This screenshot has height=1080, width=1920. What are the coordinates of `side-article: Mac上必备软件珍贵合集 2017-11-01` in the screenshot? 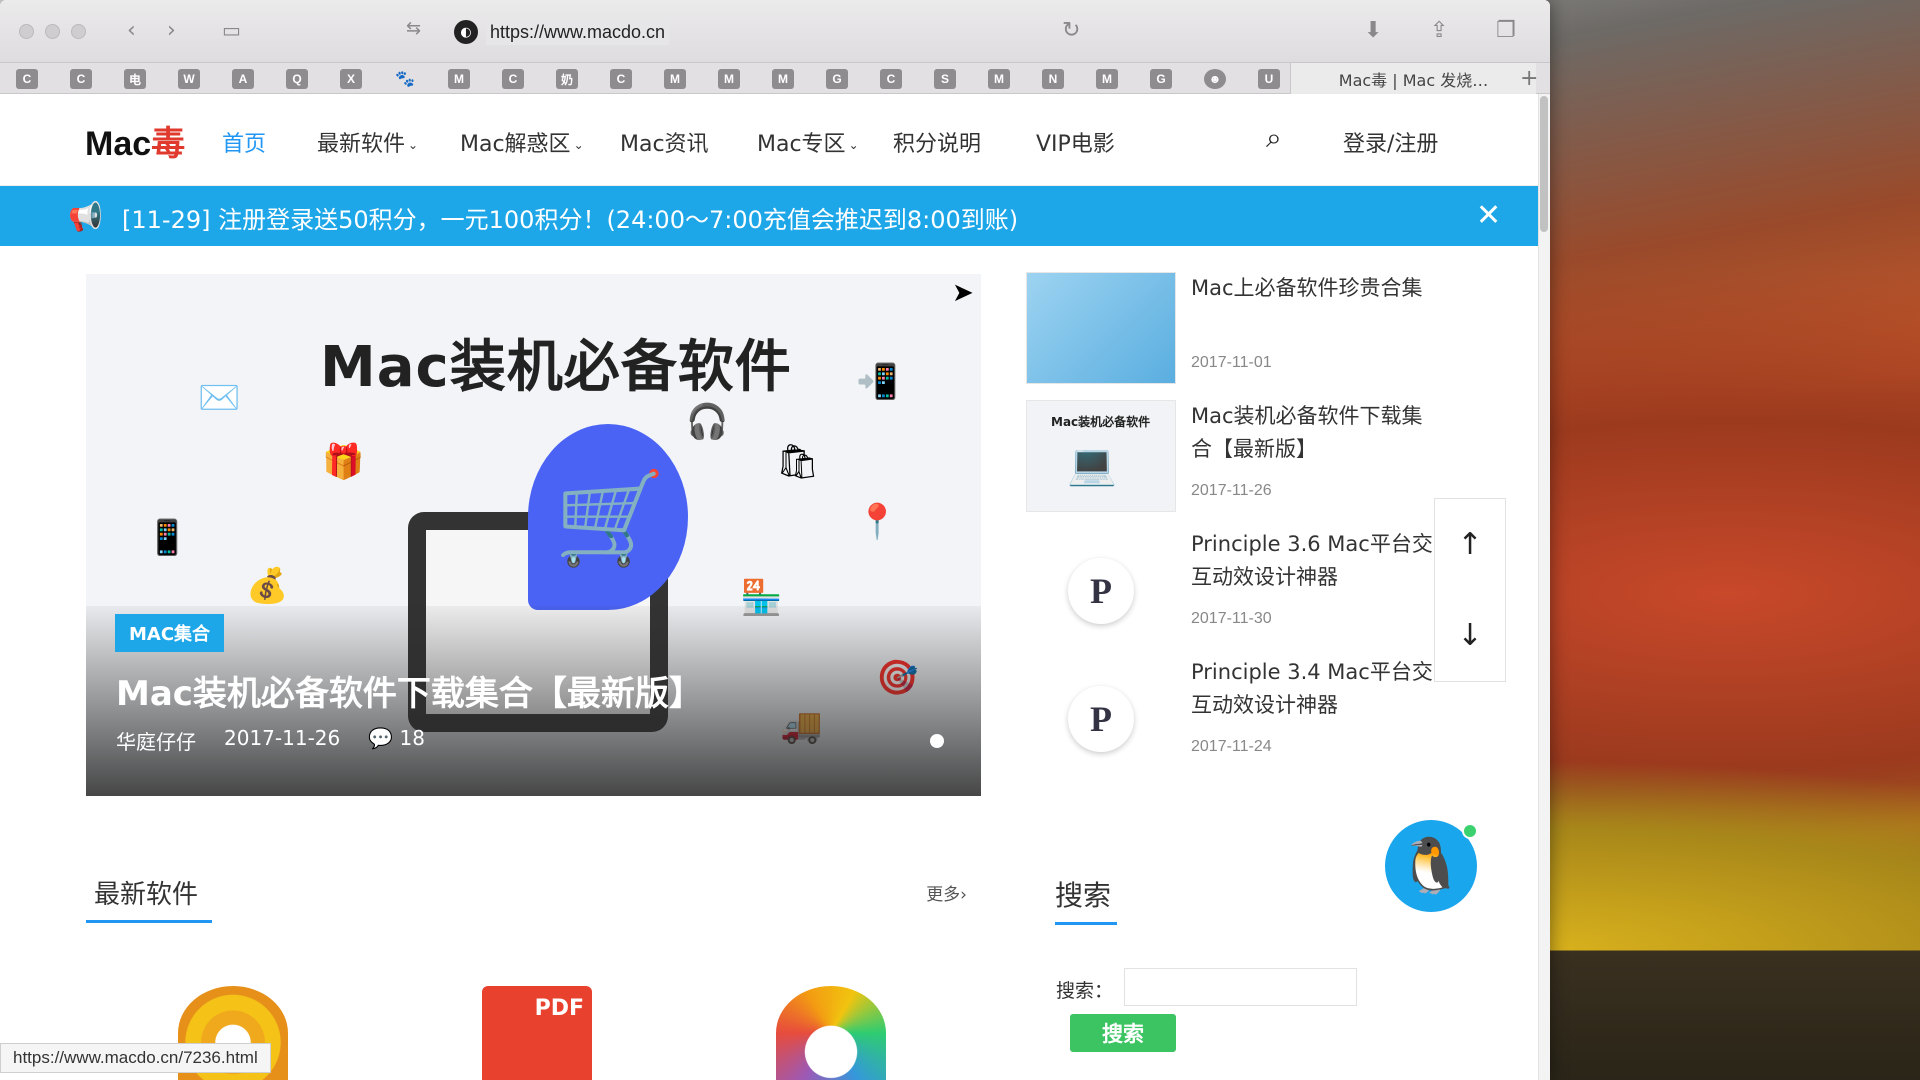 It's located at (1246, 332).